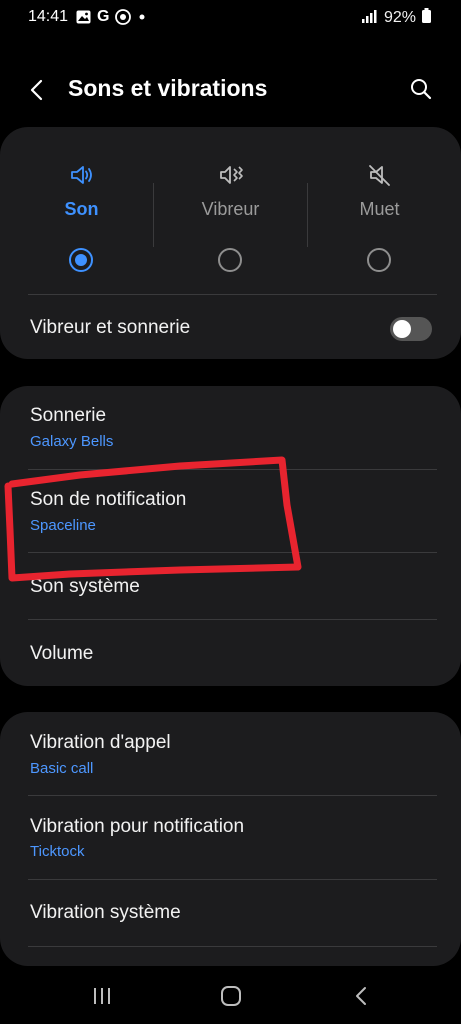 This screenshot has width=461, height=1024. I want to click on radio-sound, so click(81, 260).